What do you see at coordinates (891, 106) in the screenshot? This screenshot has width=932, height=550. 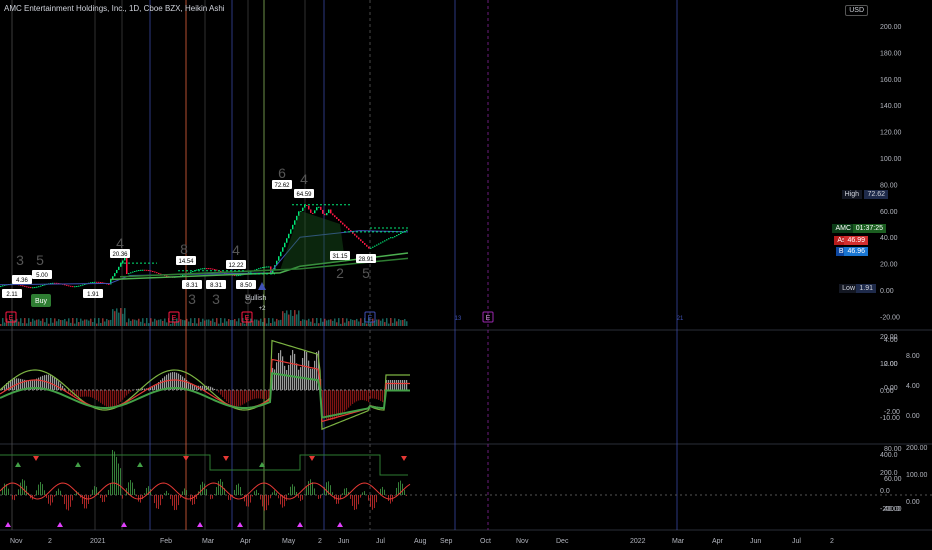 I see `price-axis-label: 140.00` at bounding box center [891, 106].